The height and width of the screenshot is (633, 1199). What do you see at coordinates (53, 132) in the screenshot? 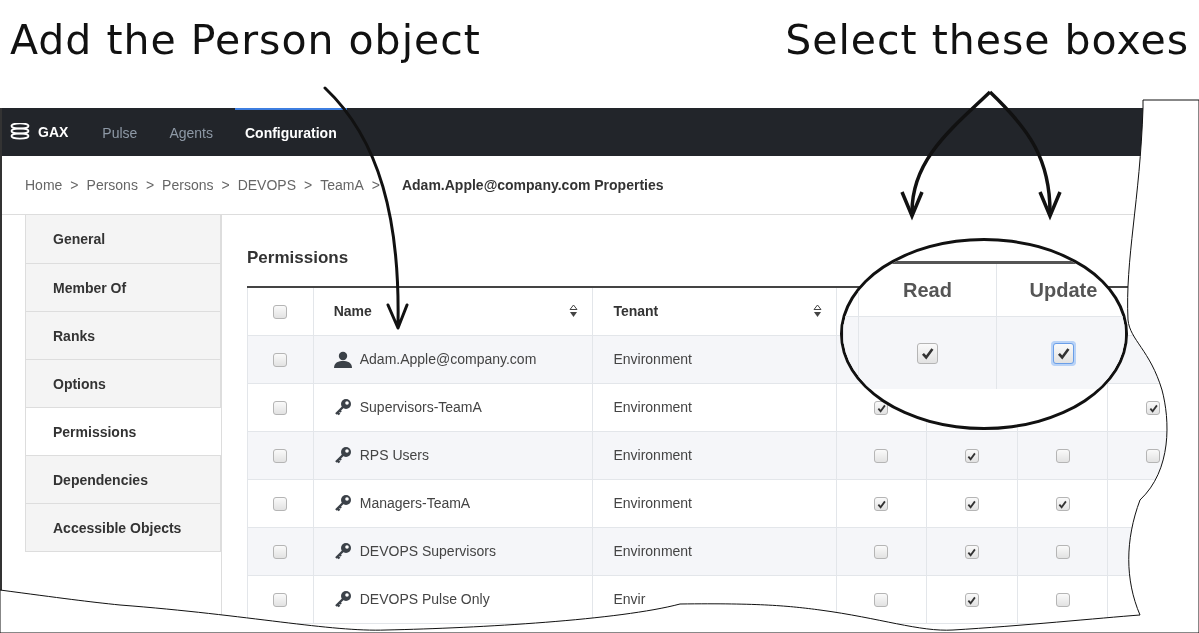
I see `brand-name: GAX` at bounding box center [53, 132].